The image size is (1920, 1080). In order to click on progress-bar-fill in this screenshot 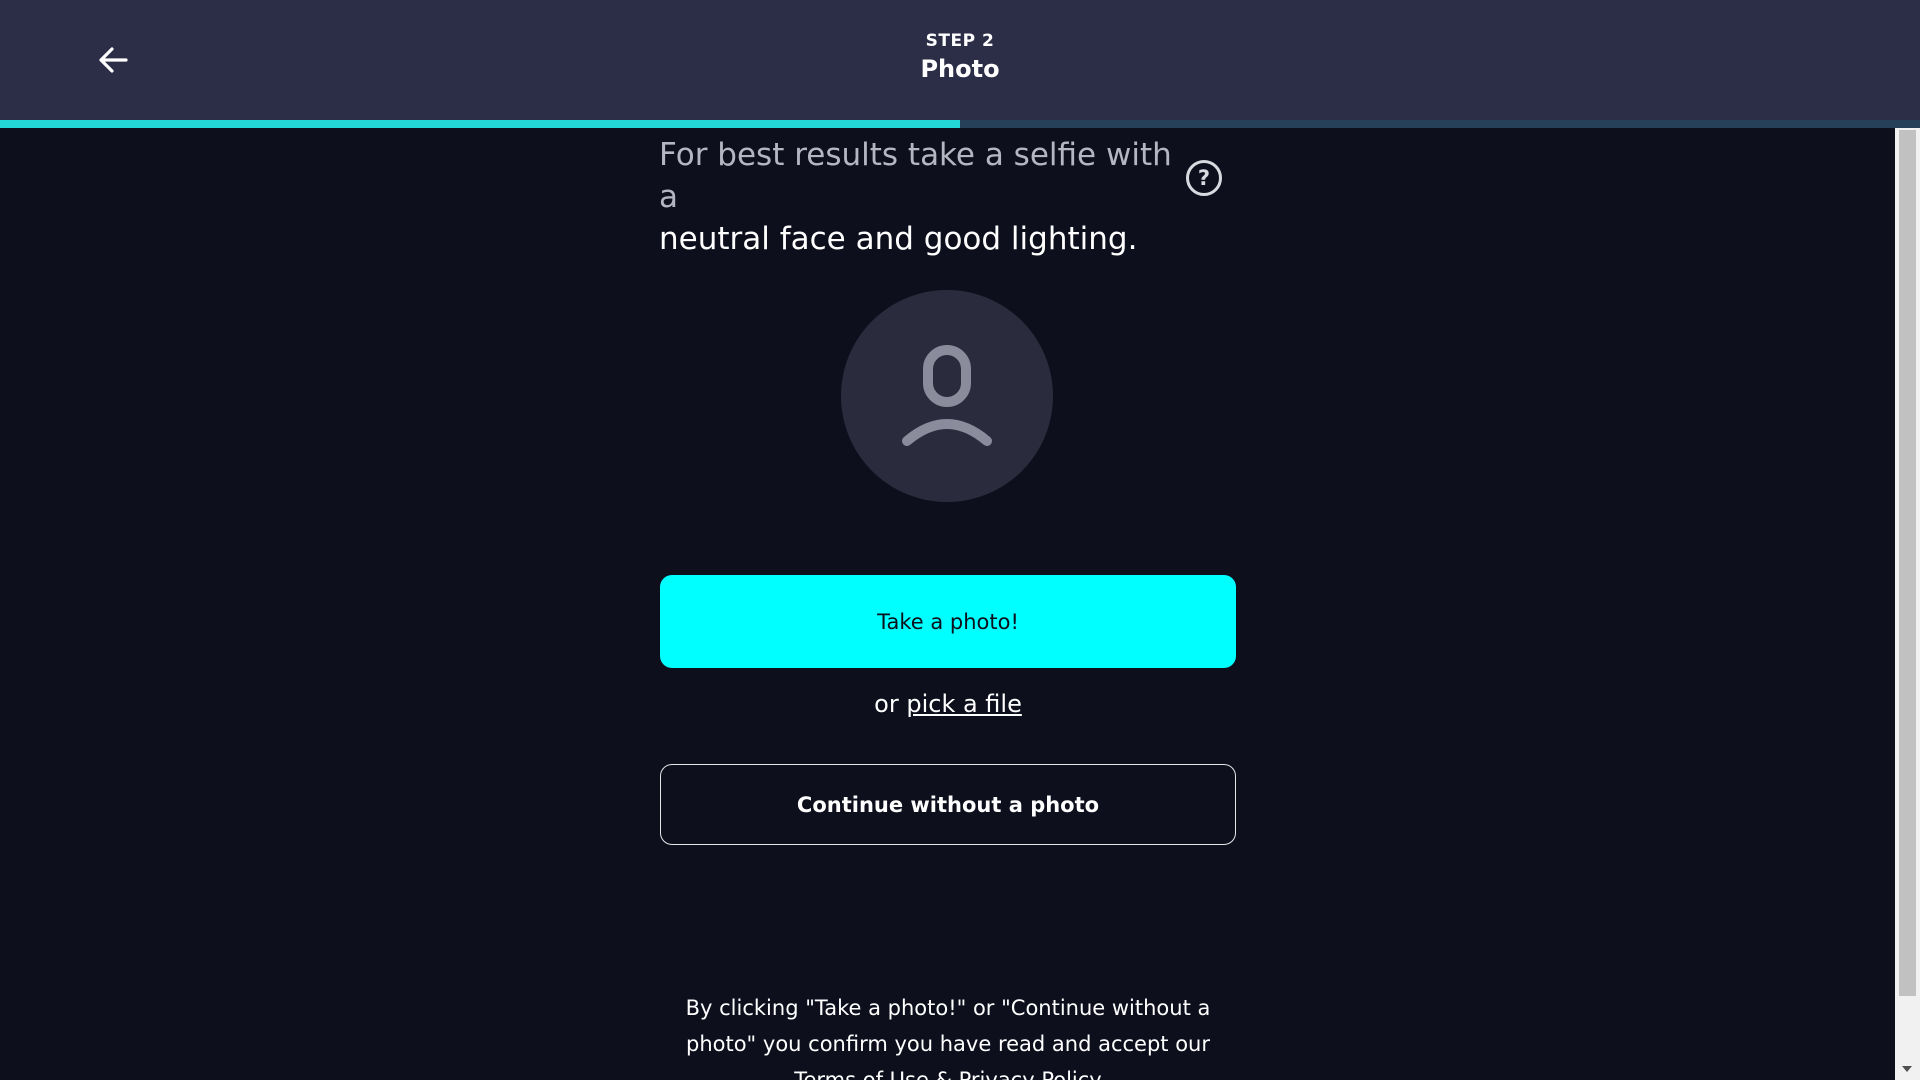, I will do `click(480, 124)`.